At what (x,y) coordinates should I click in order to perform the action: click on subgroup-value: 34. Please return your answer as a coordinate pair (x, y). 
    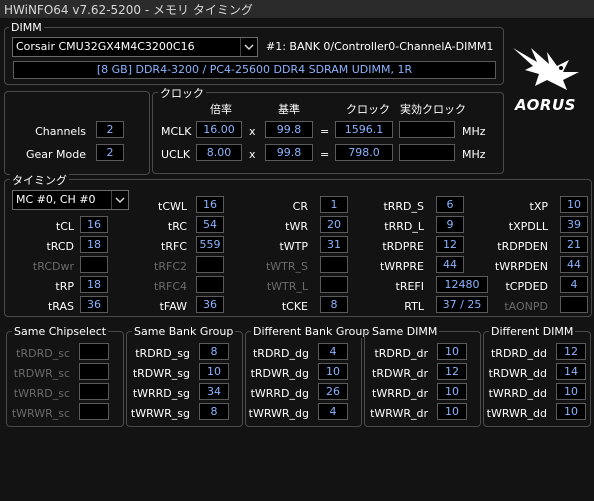
    Looking at the image, I should click on (214, 391).